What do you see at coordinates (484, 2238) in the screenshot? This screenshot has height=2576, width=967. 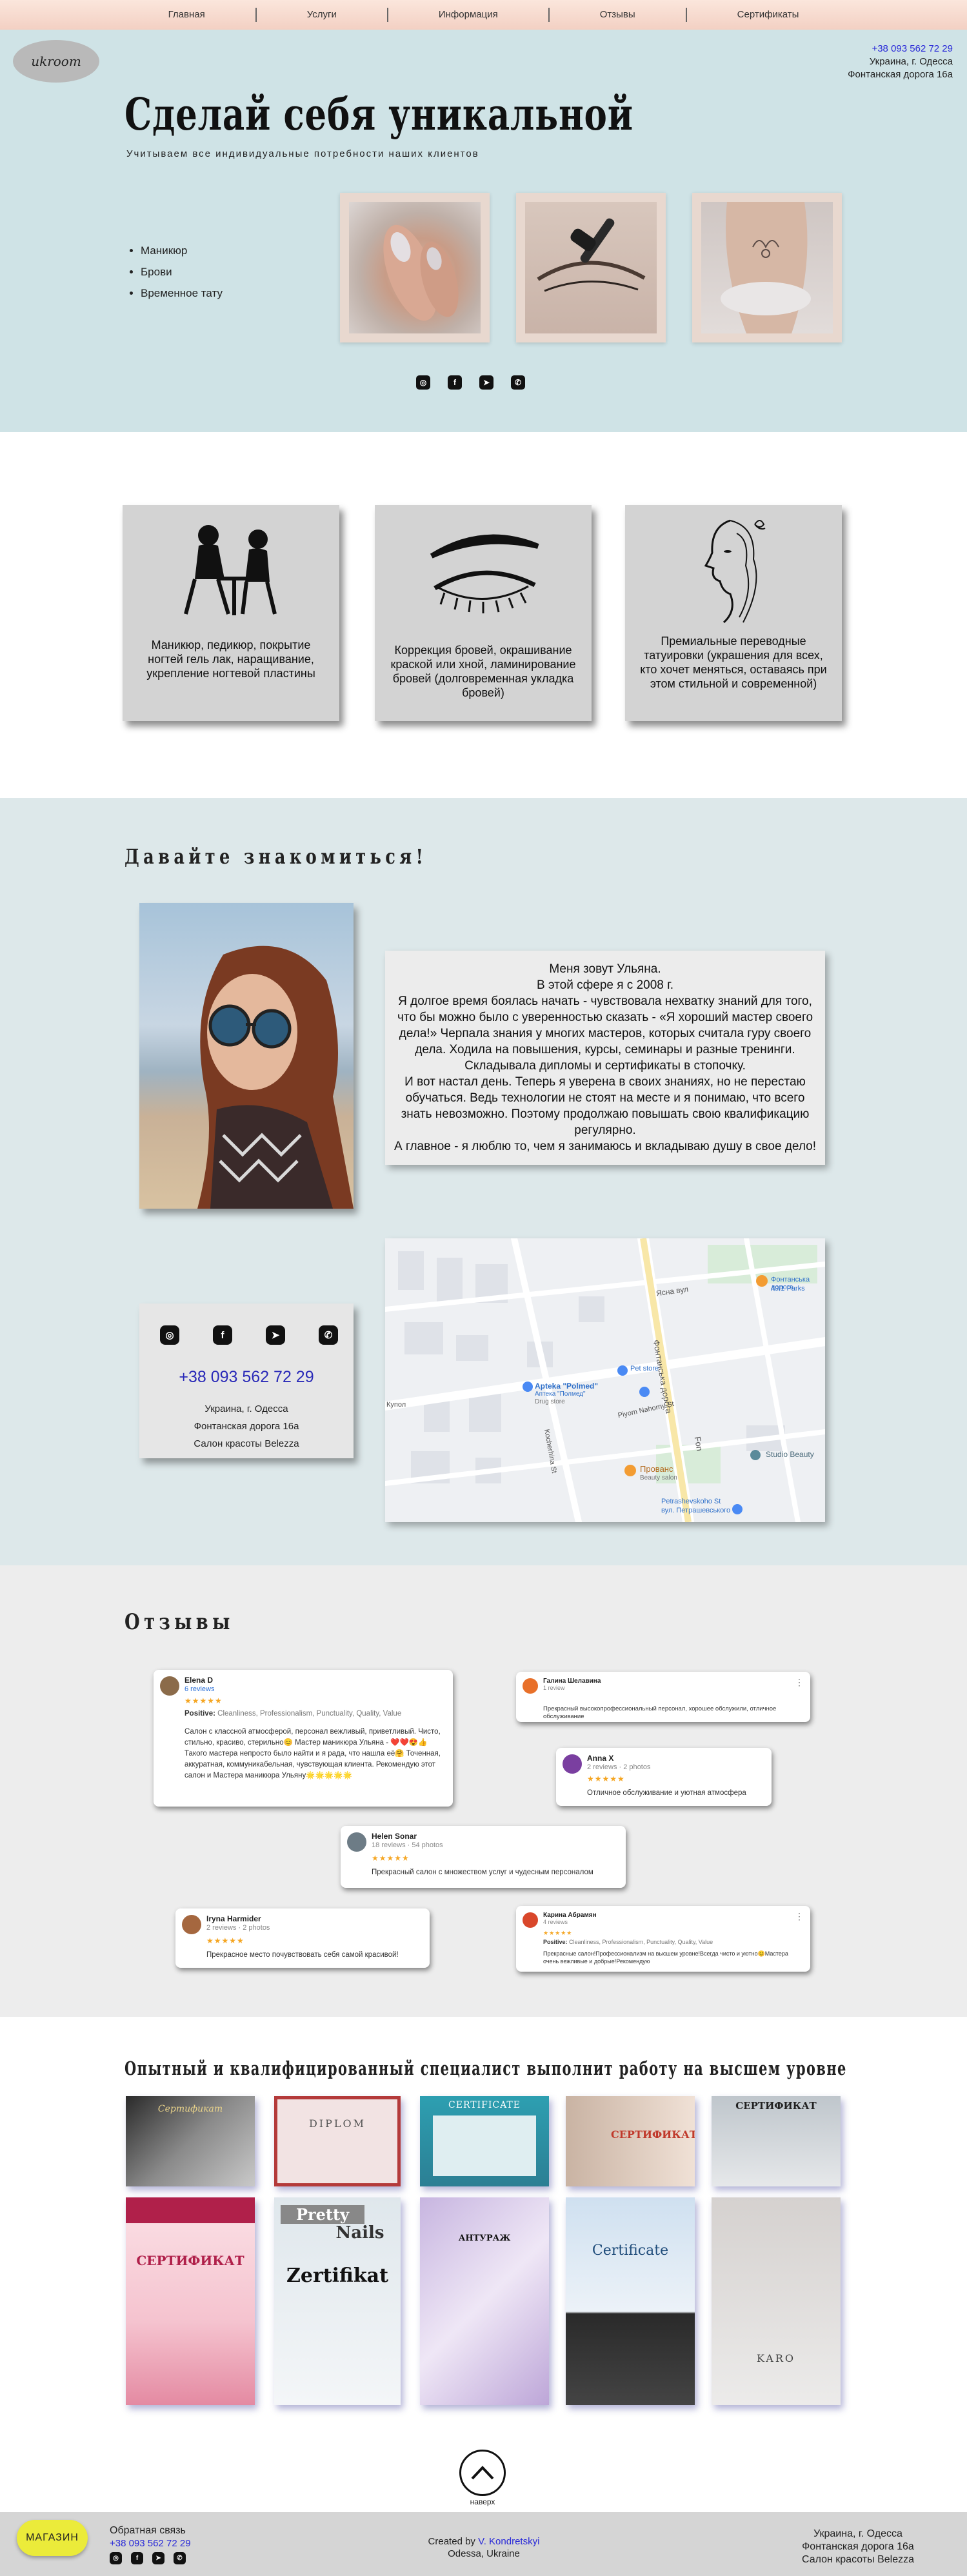 I see `certificate-label: АНТУРАЖ` at bounding box center [484, 2238].